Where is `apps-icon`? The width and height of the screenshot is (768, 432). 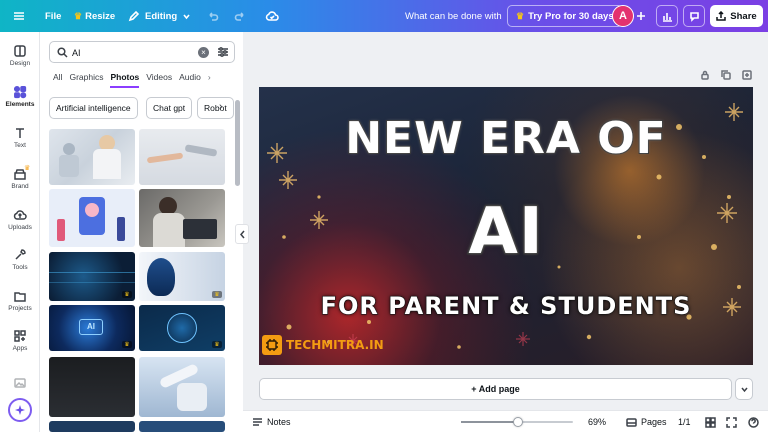 apps-icon is located at coordinates (20, 336).